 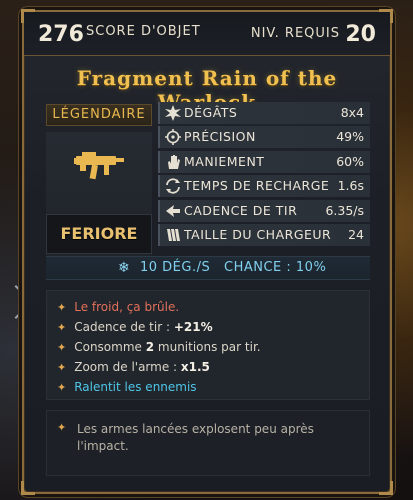 I want to click on perk-text: Le froid, ça brûle., so click(x=127, y=307).